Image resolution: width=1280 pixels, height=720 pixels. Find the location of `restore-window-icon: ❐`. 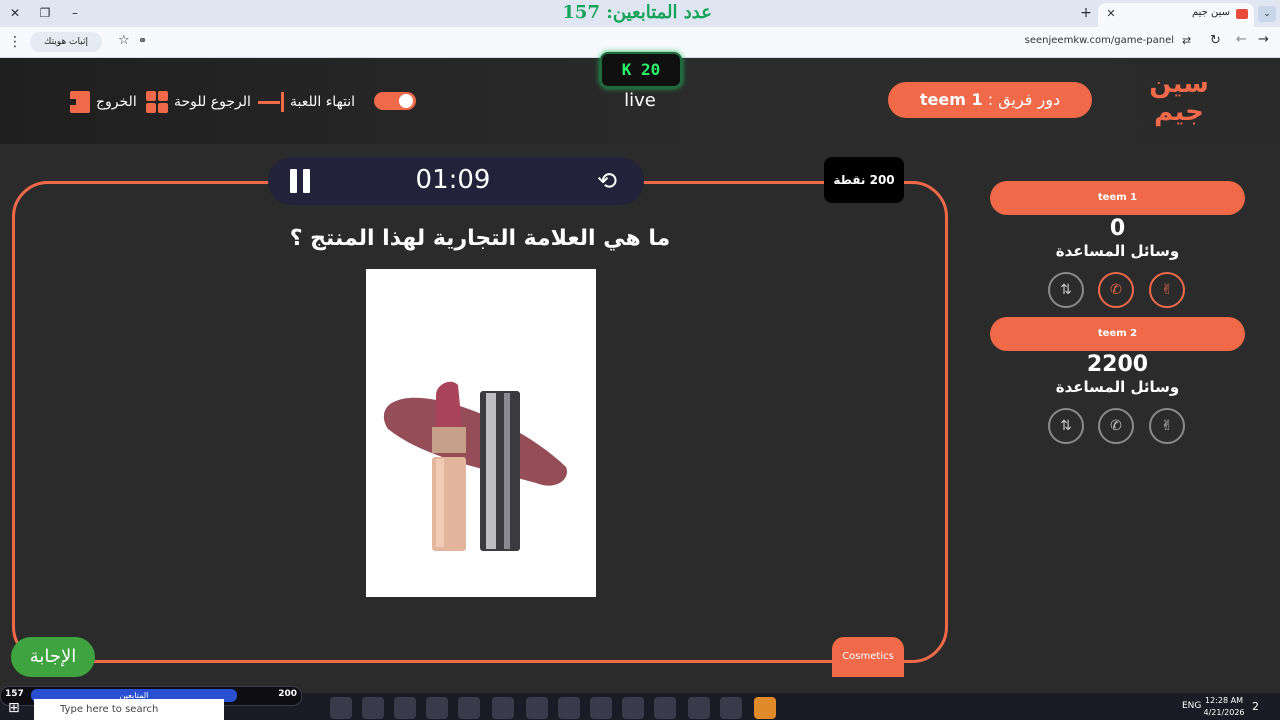

restore-window-icon: ❐ is located at coordinates (45, 13).